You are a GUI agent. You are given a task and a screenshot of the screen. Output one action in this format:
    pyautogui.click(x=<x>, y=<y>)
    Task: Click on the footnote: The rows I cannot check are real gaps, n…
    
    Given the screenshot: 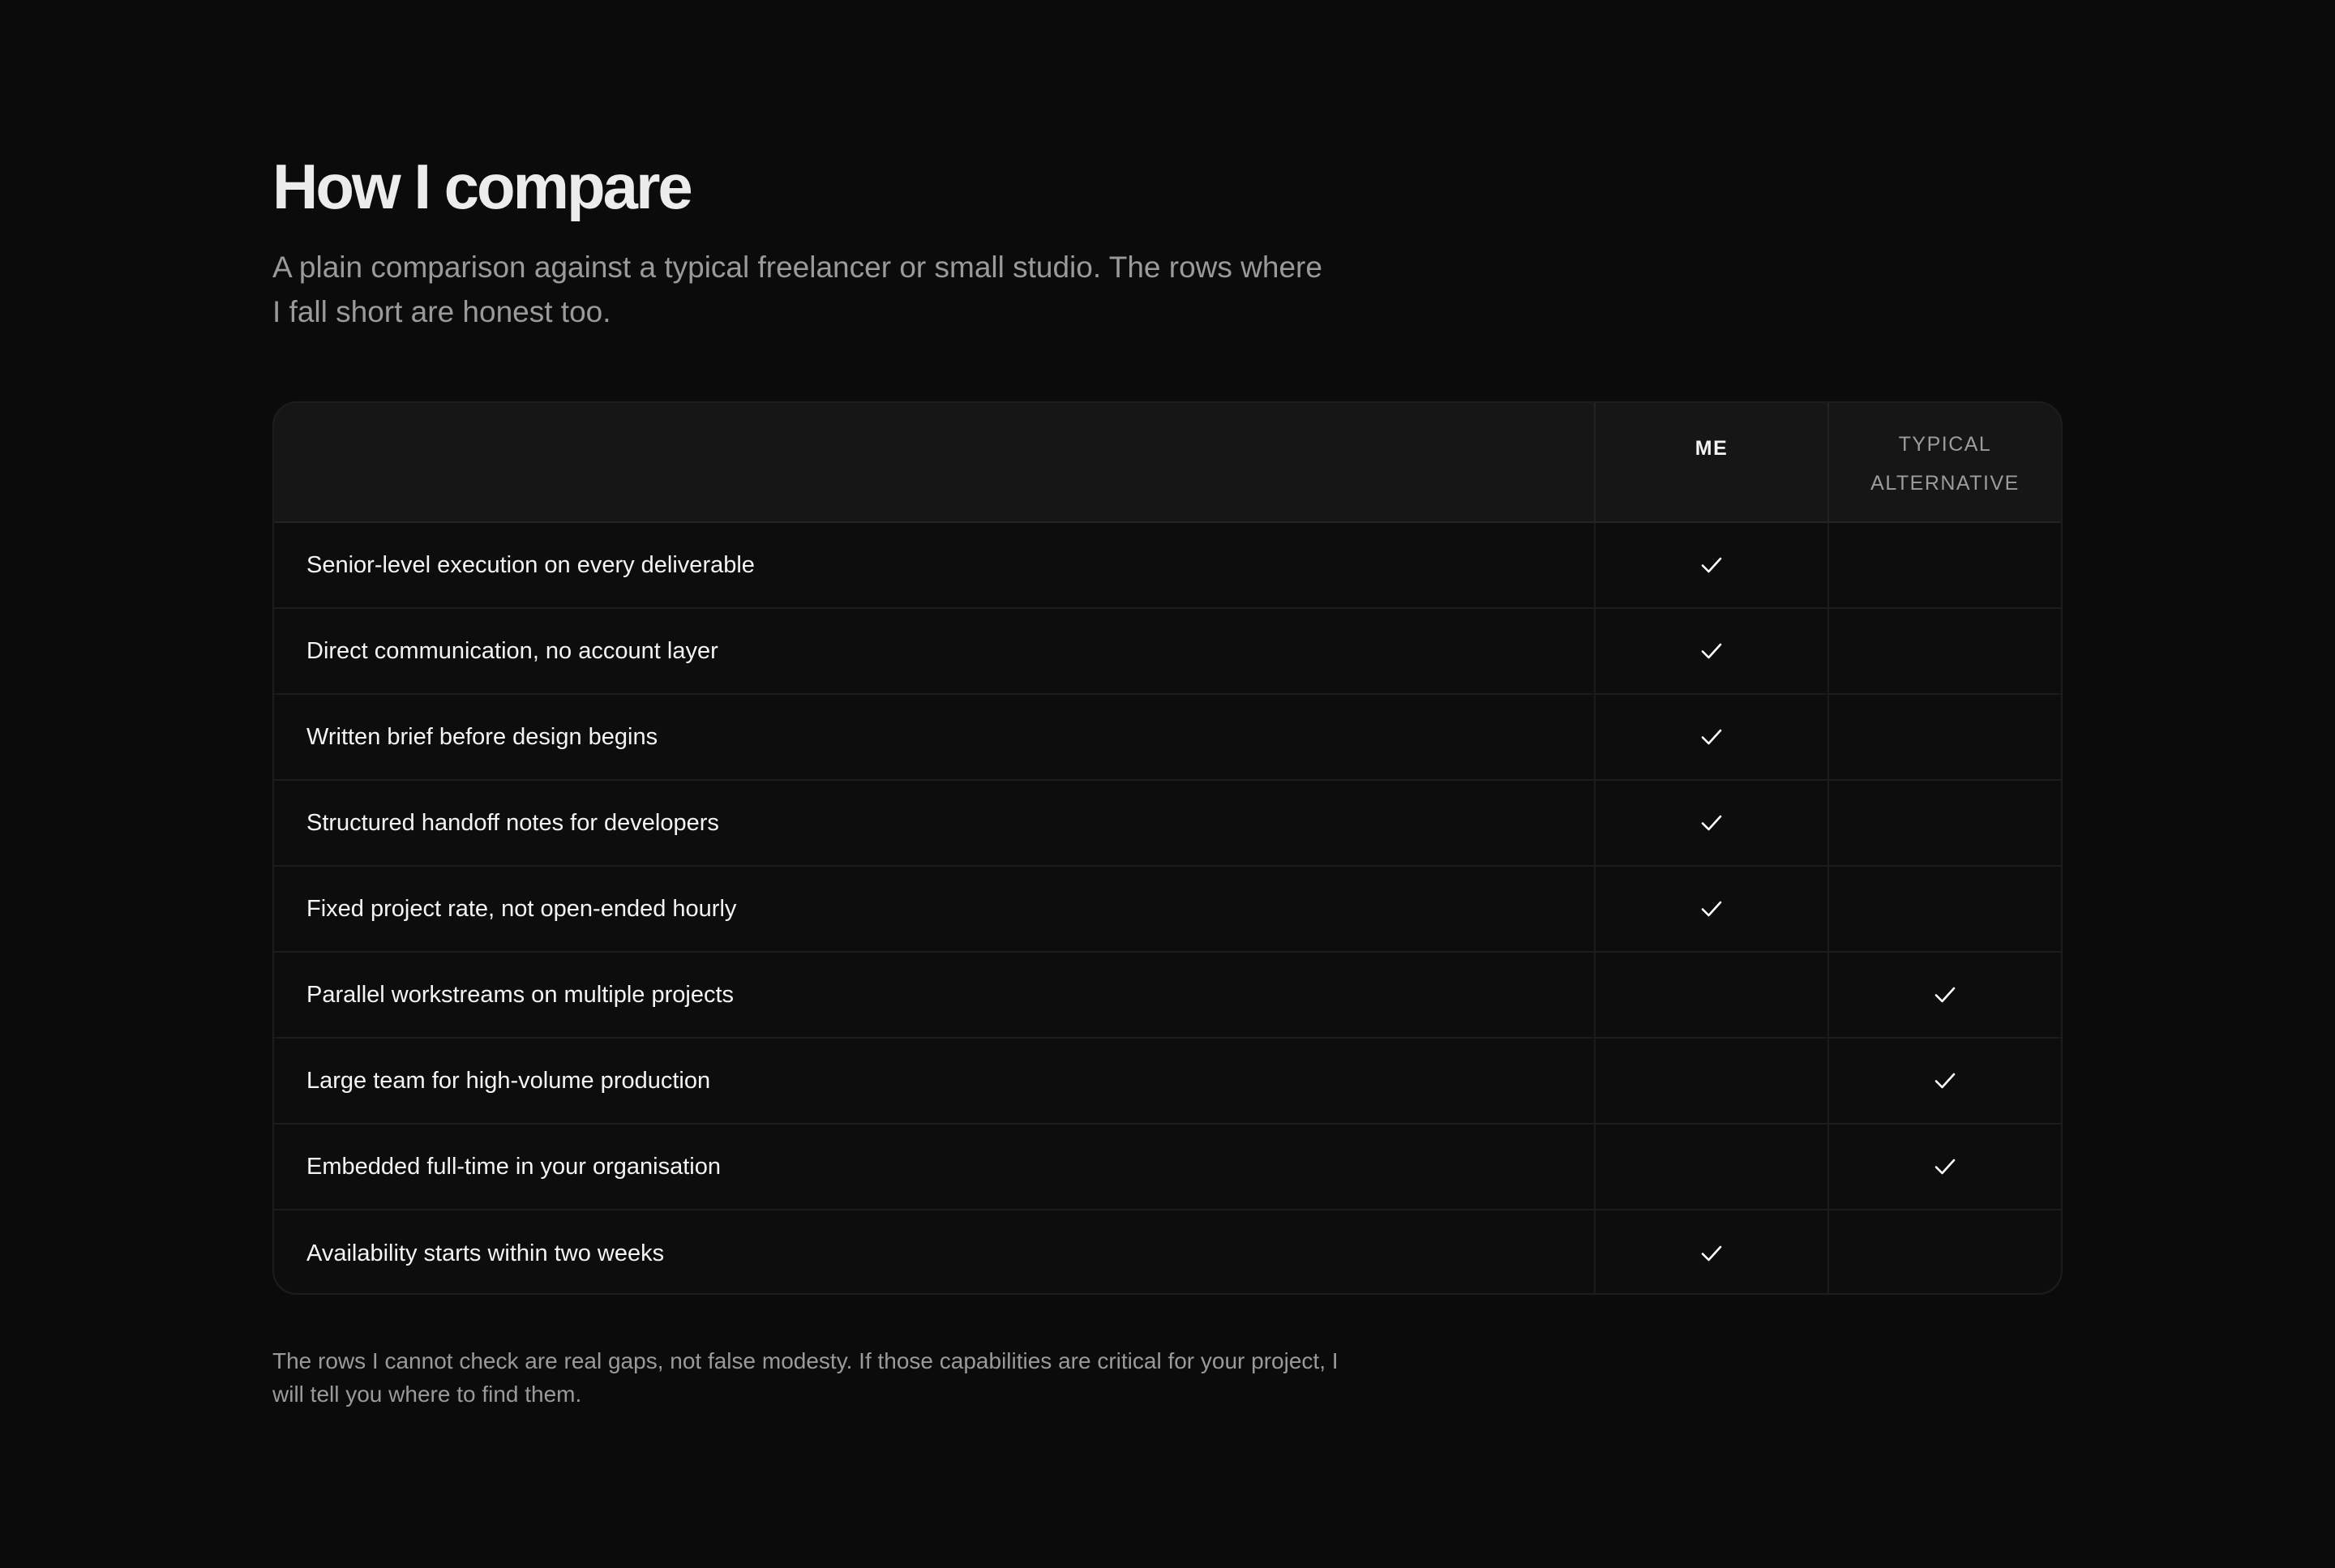 What is the action you would take?
    pyautogui.click(x=805, y=1377)
    